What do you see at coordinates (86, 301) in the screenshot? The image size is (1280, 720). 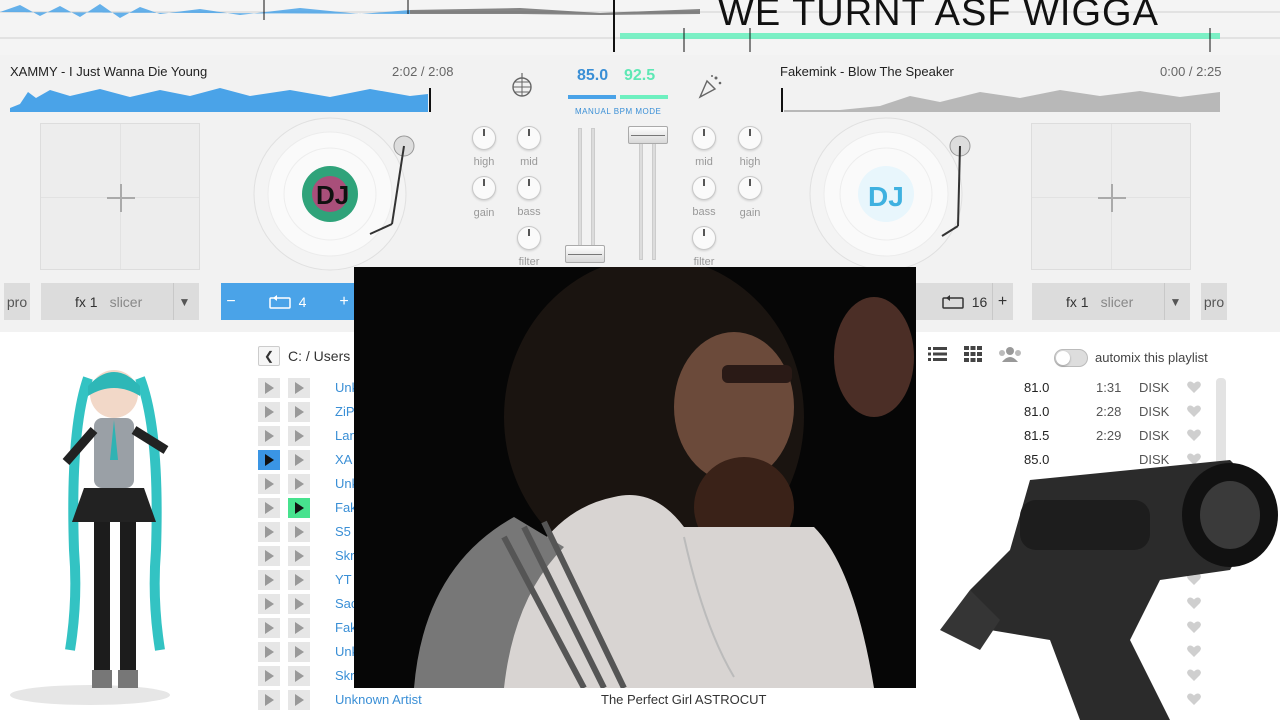 I see `deck-left-fx-slot: fx 1` at bounding box center [86, 301].